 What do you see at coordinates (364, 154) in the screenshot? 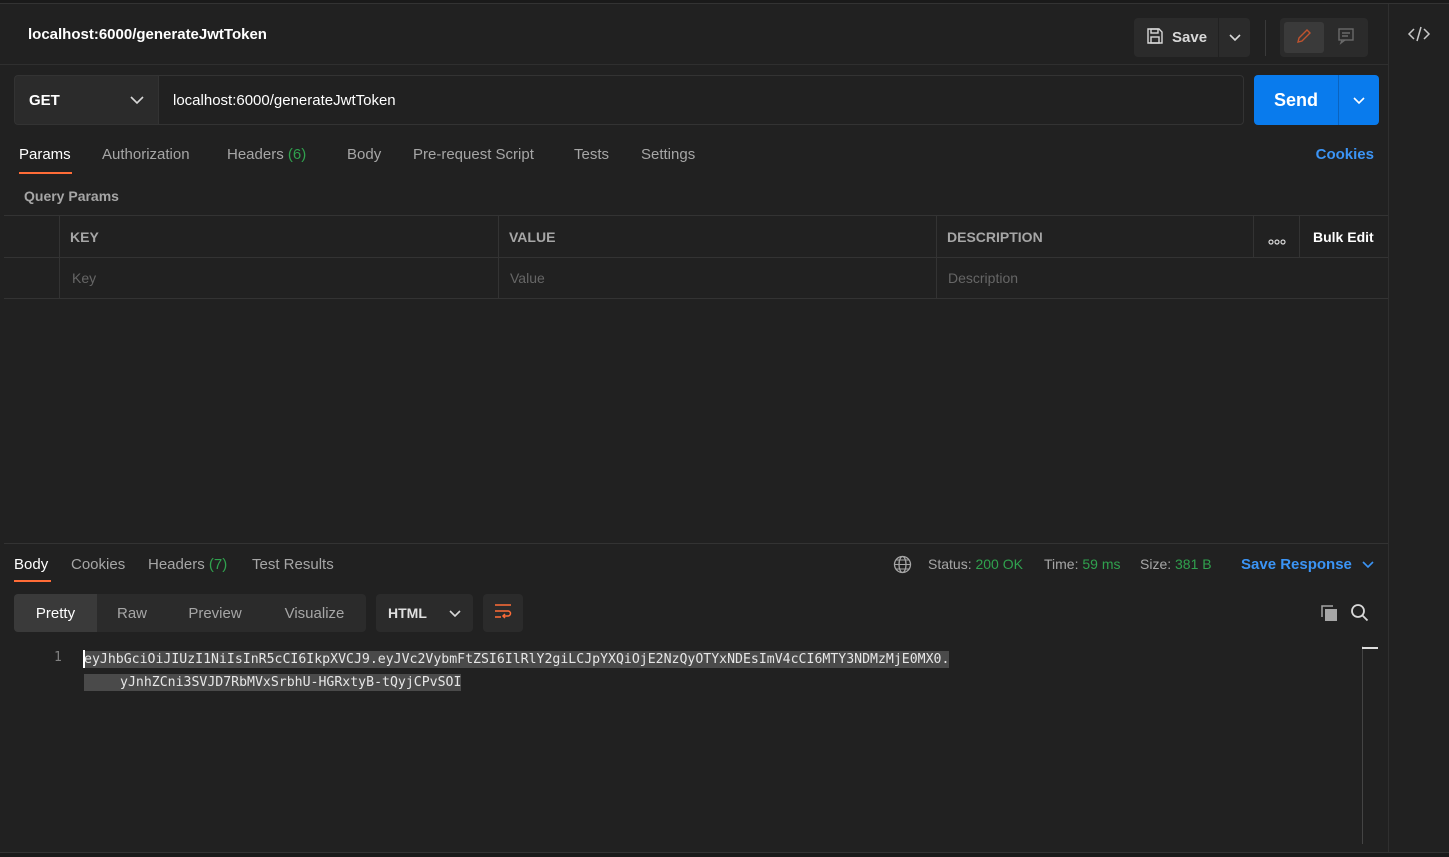
I see `tab-body: Body` at bounding box center [364, 154].